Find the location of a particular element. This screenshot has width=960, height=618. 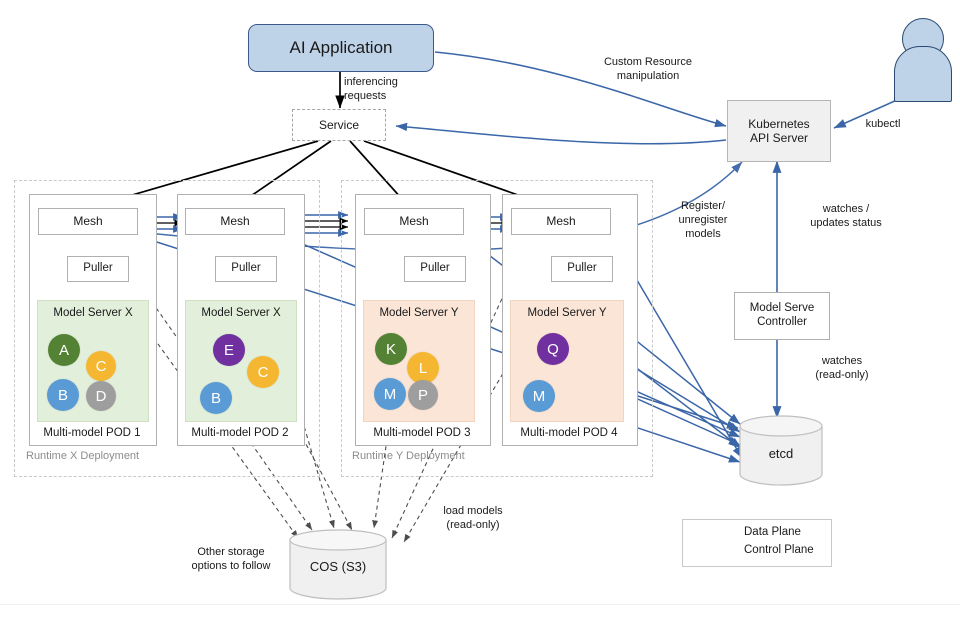

user-body-icon is located at coordinates (923, 74).